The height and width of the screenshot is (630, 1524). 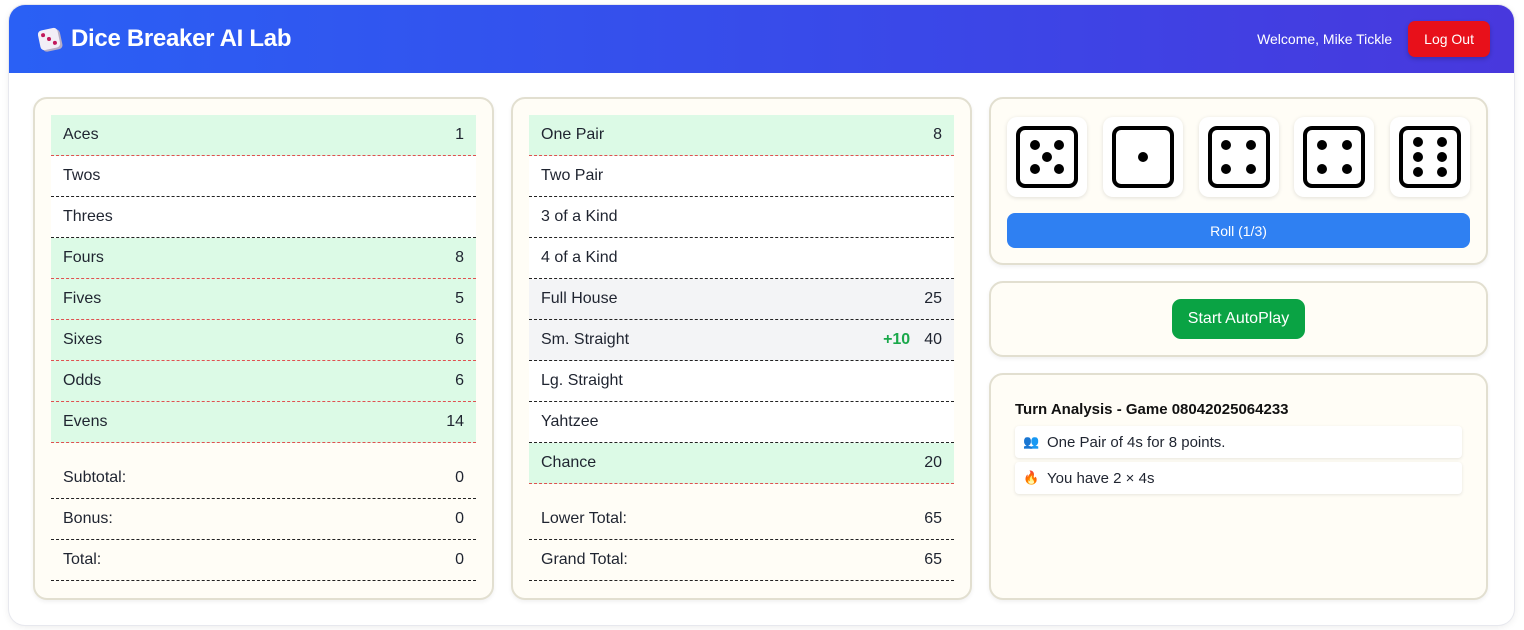 What do you see at coordinates (459, 380) in the screenshot?
I see `category-score: 6` at bounding box center [459, 380].